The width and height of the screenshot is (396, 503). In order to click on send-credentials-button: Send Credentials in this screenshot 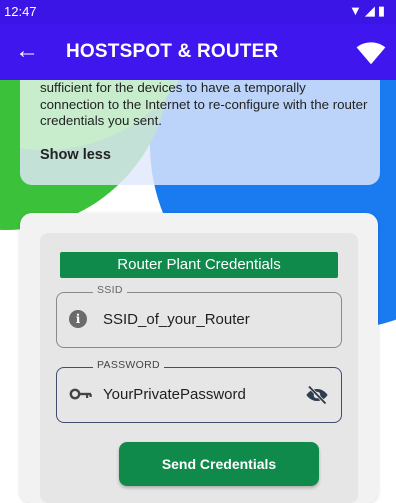, I will do `click(219, 464)`.